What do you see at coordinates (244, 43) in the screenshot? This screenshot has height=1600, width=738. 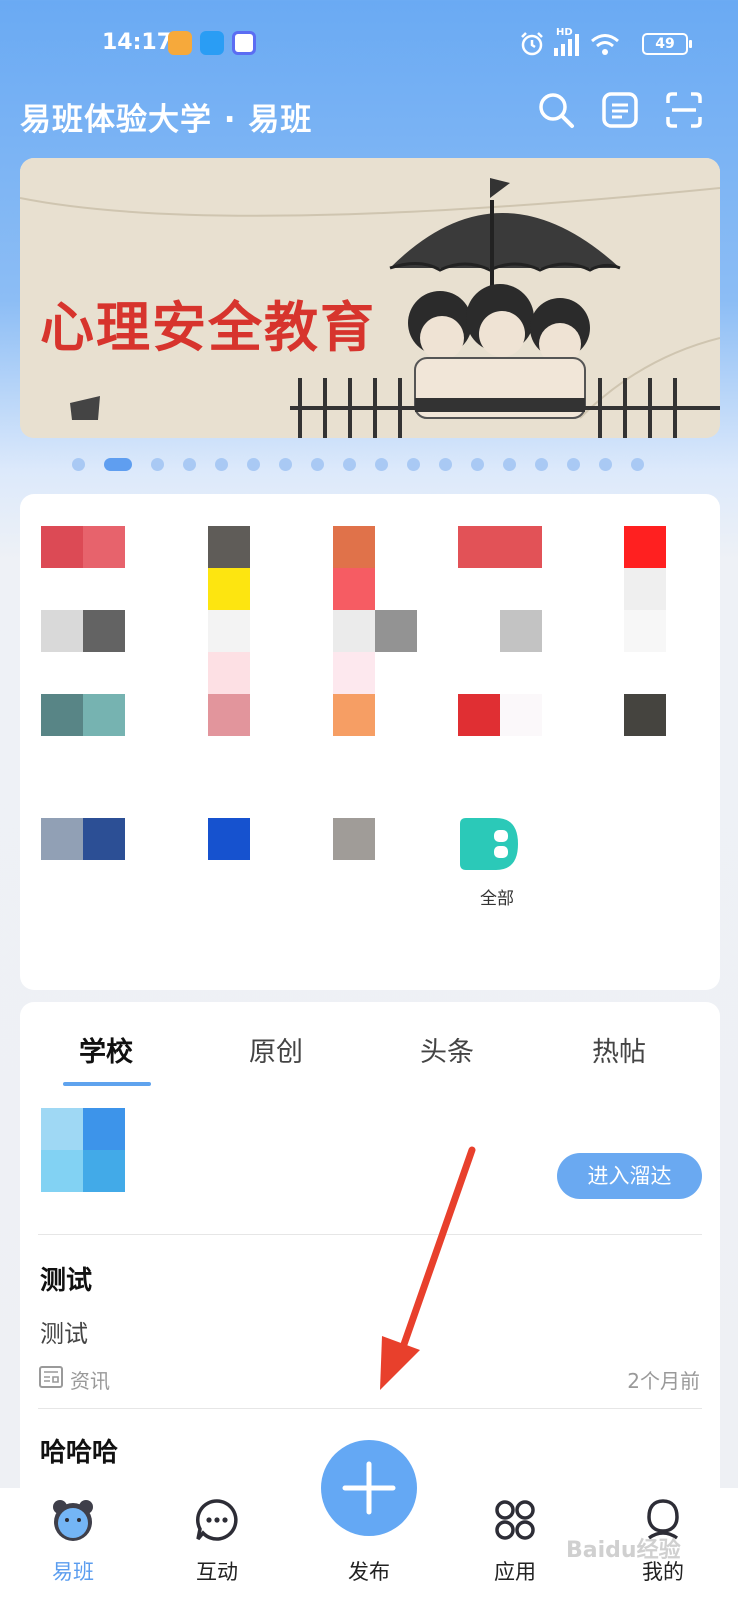 I see `video-notification-icon` at bounding box center [244, 43].